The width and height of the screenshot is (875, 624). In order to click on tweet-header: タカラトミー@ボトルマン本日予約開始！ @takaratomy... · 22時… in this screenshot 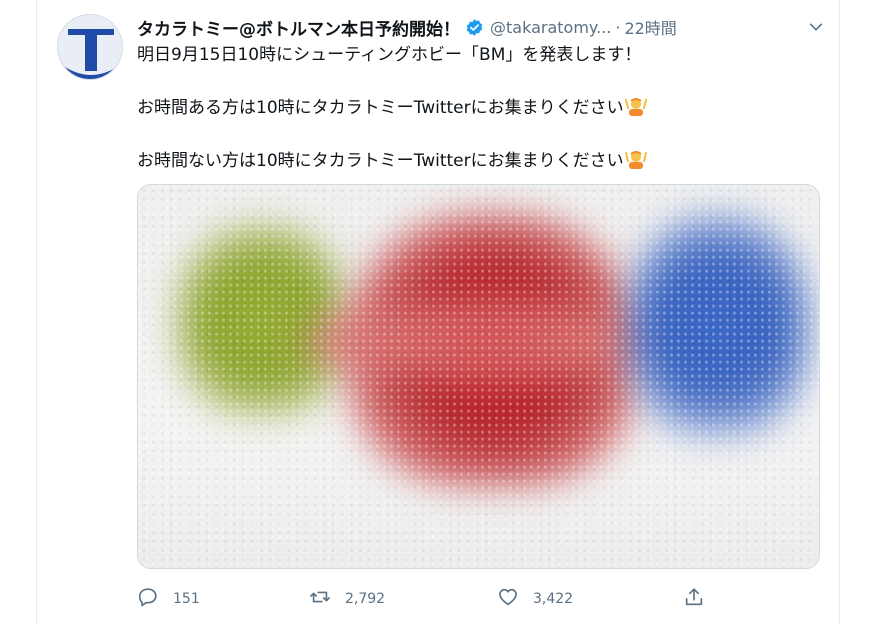, I will do `click(482, 27)`.